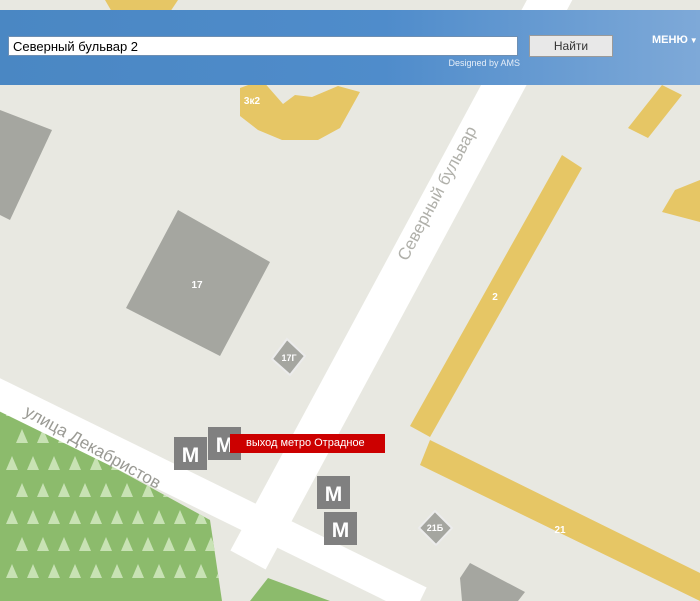  What do you see at coordinates (560, 530) in the screenshot?
I see `label-21: 21` at bounding box center [560, 530].